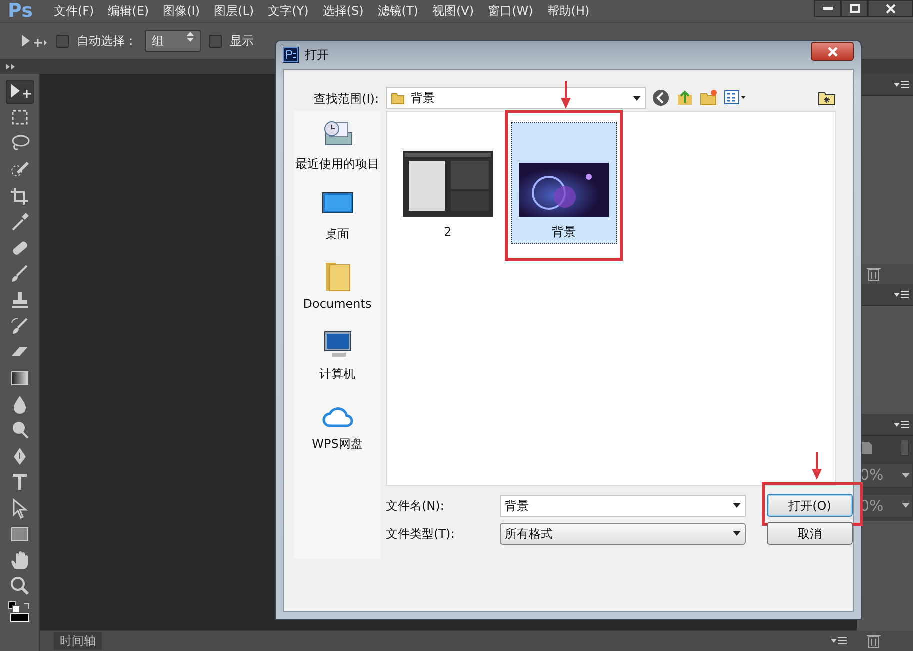 The width and height of the screenshot is (913, 651). Describe the element at coordinates (20, 92) in the screenshot. I see `tool-button` at that location.